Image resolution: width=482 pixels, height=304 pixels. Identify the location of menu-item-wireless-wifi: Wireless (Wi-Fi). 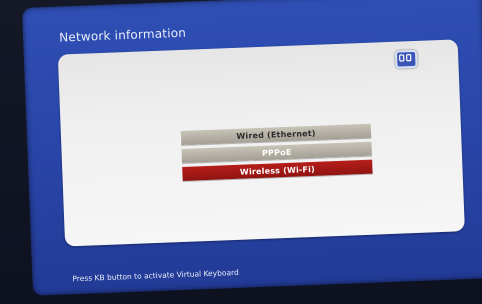
(277, 170).